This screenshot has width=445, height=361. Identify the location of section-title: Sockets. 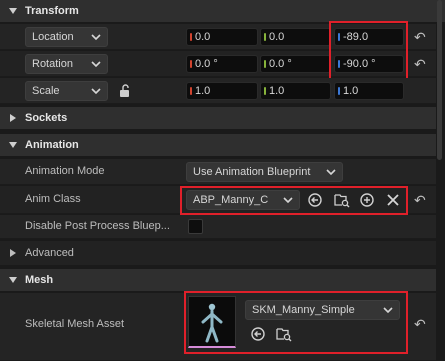
(46, 118).